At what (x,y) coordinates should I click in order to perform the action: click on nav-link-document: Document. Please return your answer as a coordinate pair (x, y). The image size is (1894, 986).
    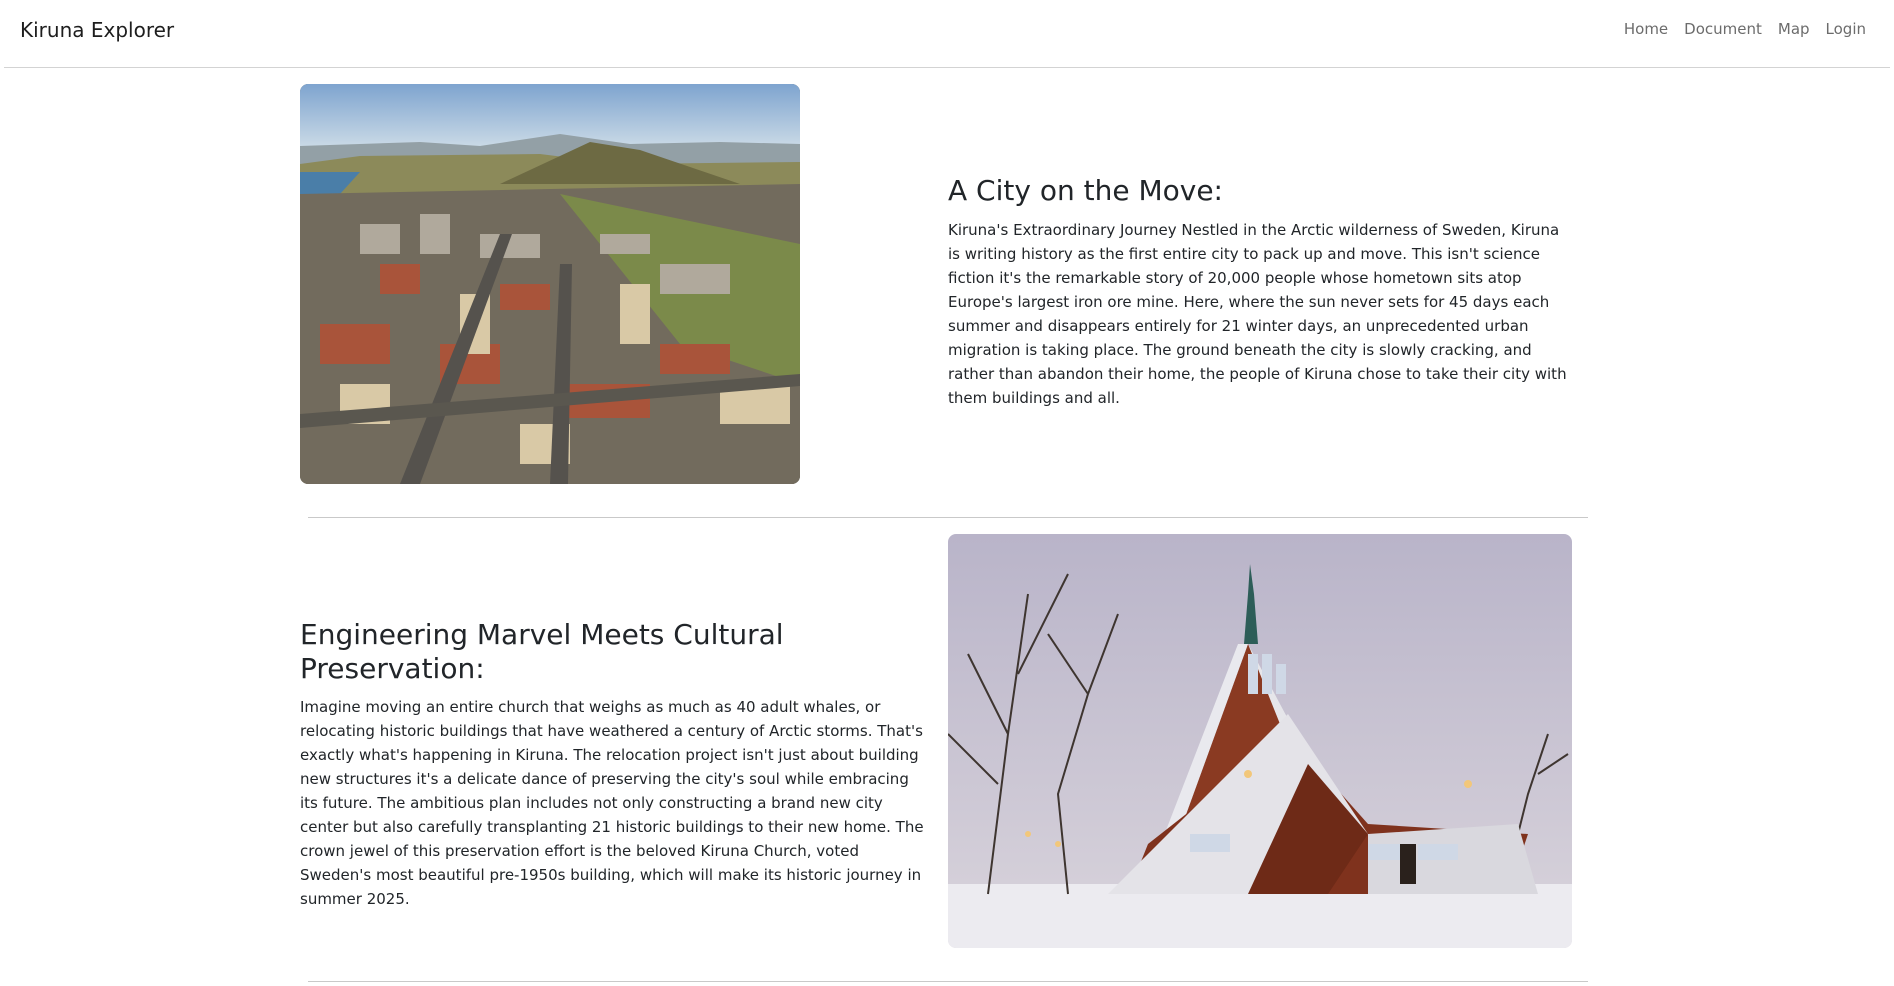
    Looking at the image, I should click on (1723, 29).